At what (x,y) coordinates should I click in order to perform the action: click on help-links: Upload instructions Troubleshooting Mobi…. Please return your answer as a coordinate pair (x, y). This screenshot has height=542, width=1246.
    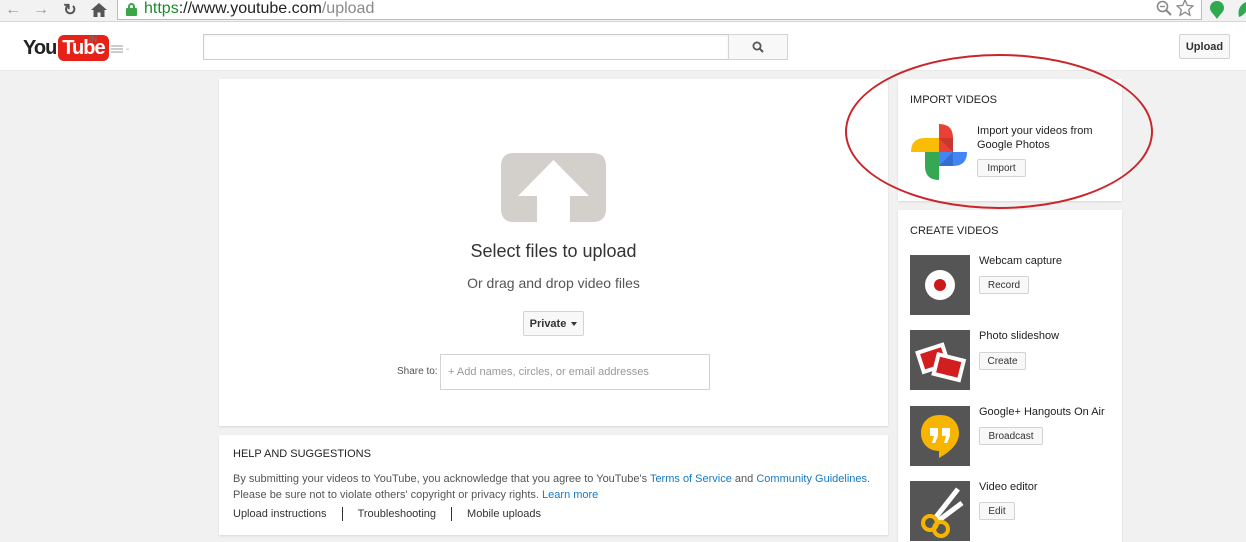
    Looking at the image, I should click on (394, 514).